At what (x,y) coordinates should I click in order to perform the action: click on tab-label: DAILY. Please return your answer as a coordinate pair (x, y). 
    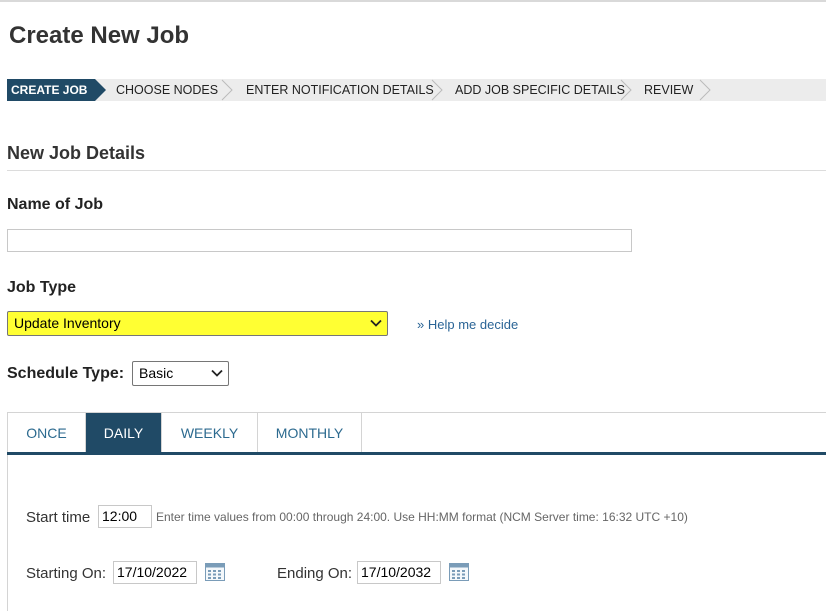
    Looking at the image, I should click on (123, 433).